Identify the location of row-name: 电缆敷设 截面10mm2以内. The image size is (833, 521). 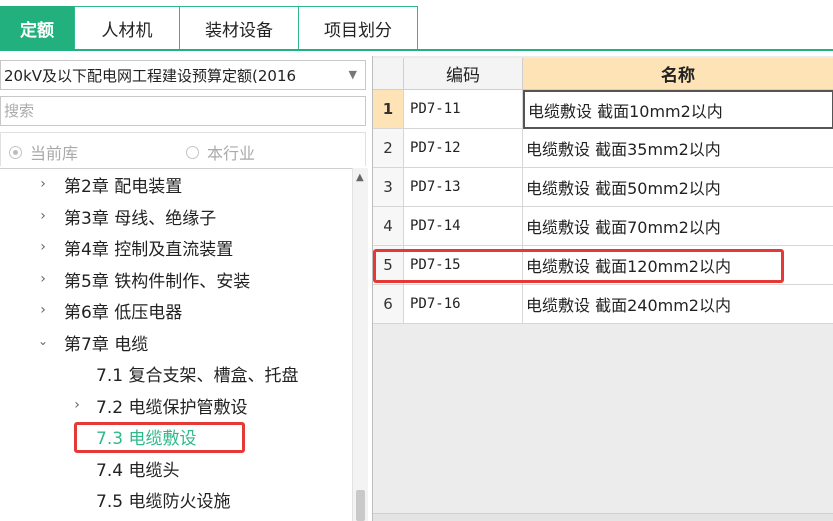
(678, 109).